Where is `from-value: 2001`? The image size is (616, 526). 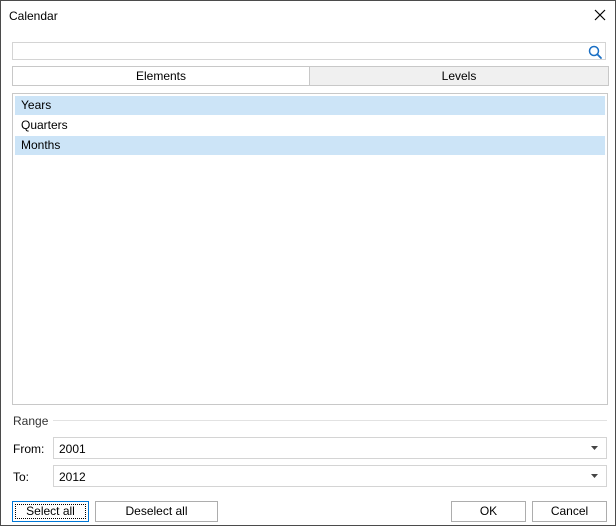 from-value: 2001 is located at coordinates (72, 449).